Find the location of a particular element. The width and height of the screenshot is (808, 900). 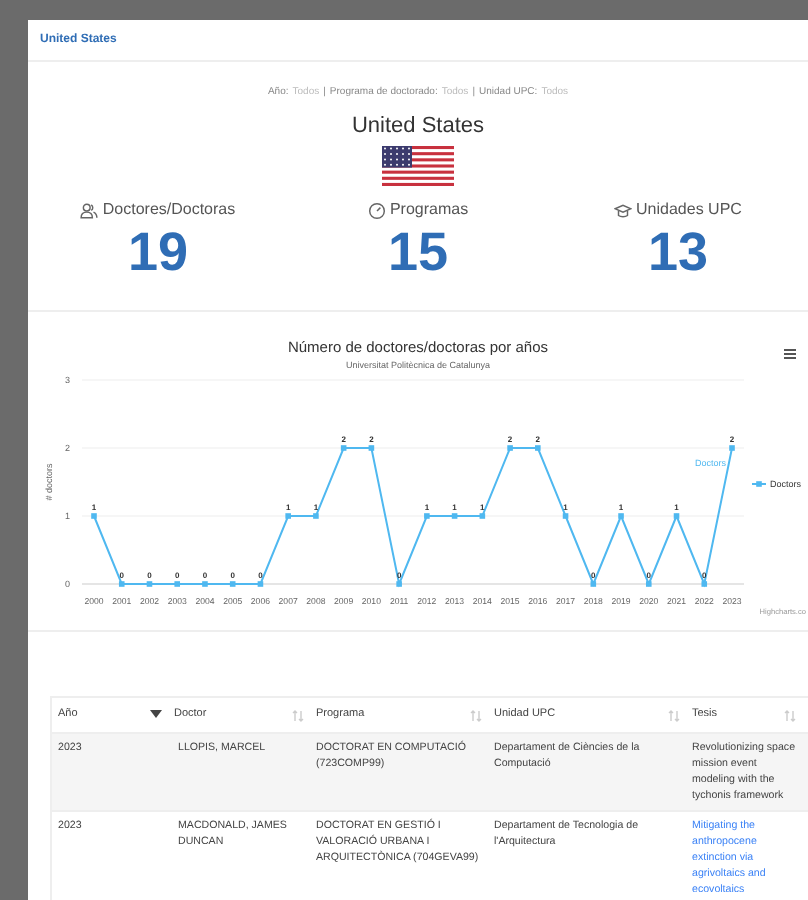

flag-icon is located at coordinates (418, 166).